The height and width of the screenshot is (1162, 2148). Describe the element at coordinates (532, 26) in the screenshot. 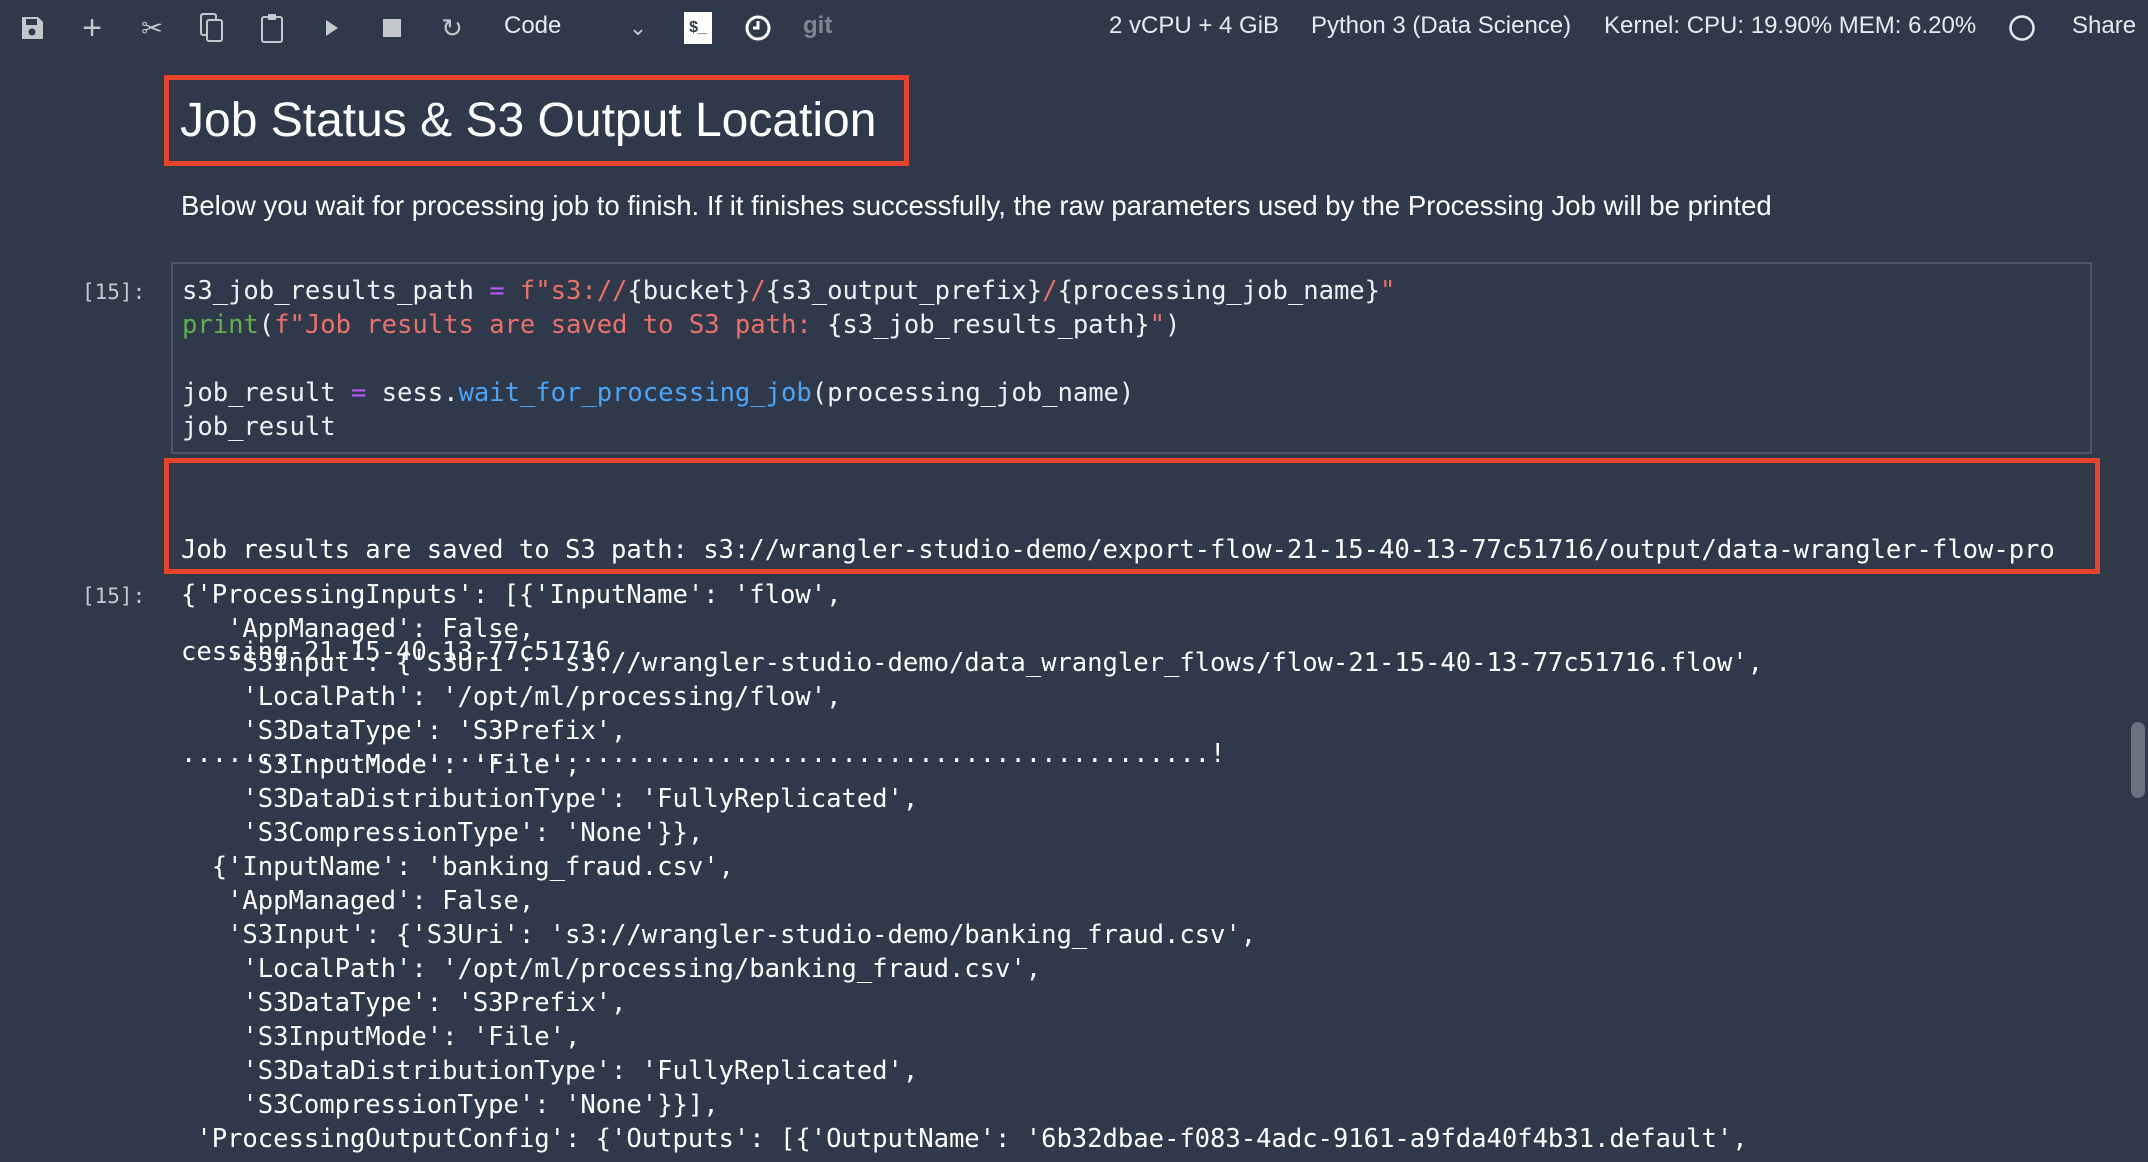

I see `cell-type-select: Code` at that location.